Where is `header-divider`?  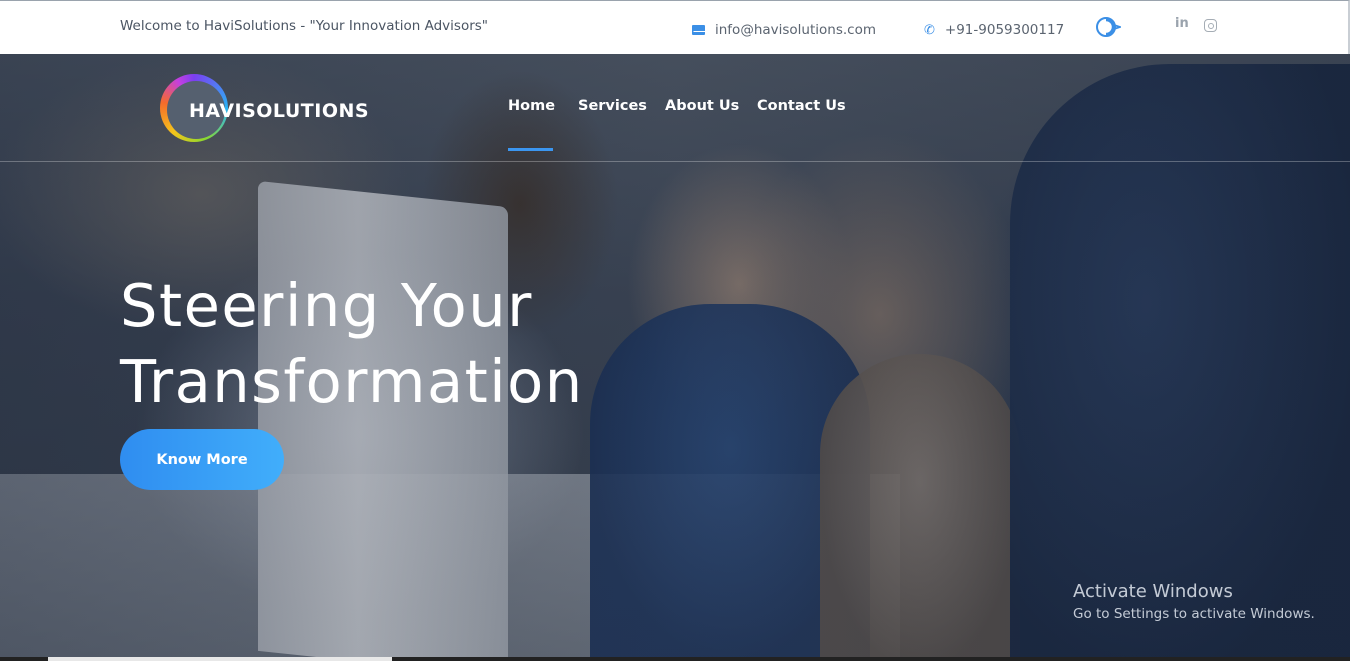
header-divider is located at coordinates (675, 161).